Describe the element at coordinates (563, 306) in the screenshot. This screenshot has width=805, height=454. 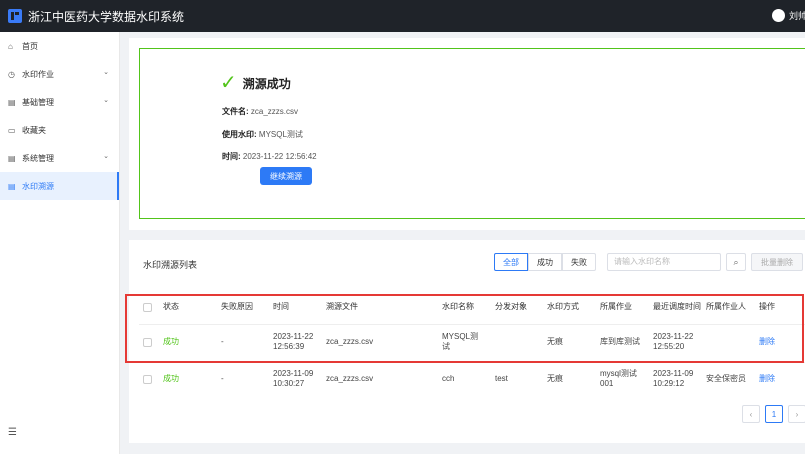
I see `col-method: 水印方式` at that location.